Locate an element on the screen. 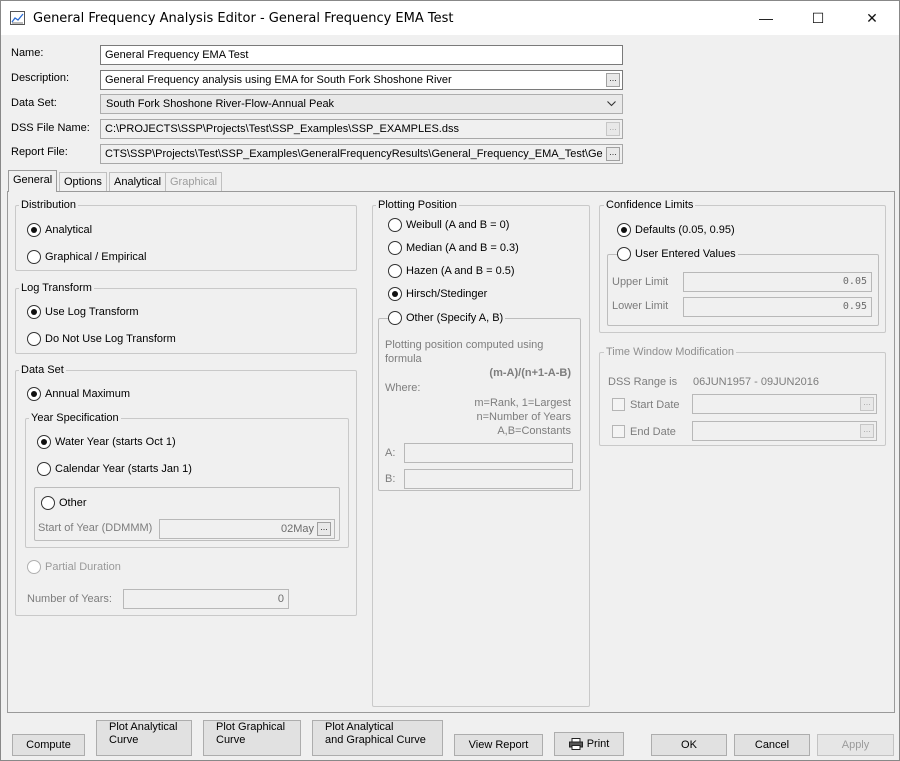  other-ab-label: Other (Specify A, B) is located at coordinates (455, 318).